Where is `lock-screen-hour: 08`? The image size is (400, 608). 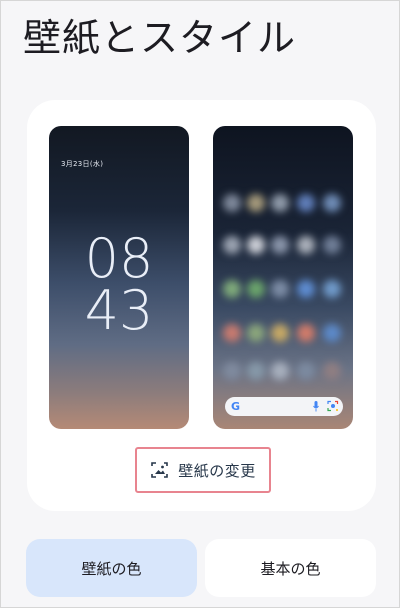 lock-screen-hour: 08 is located at coordinates (119, 258).